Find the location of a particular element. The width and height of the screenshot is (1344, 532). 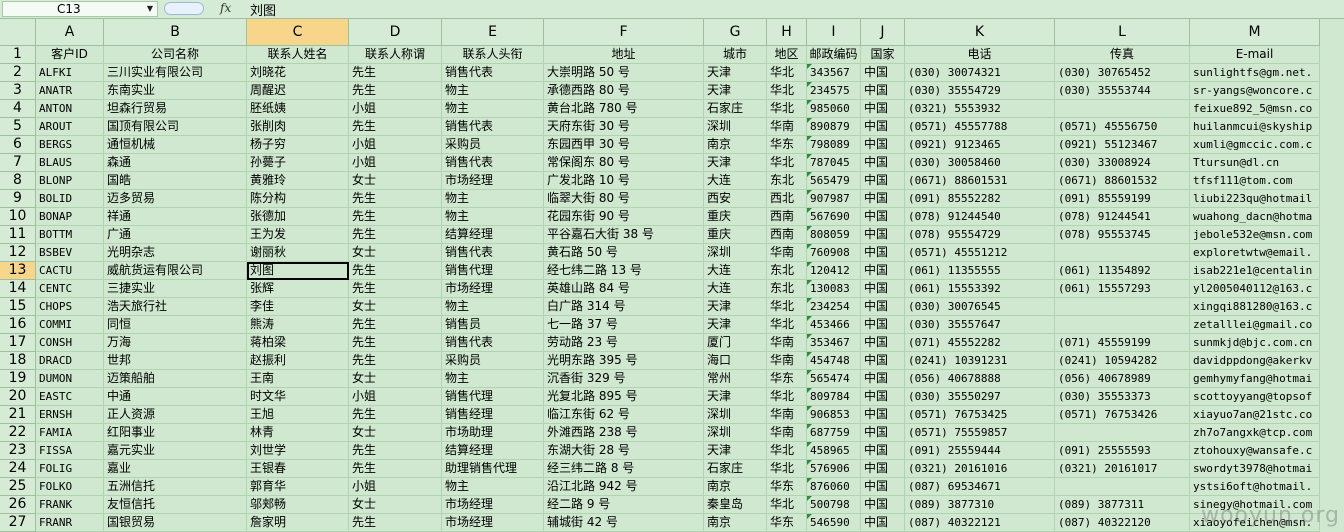

table-cell: 国银贸易 is located at coordinates (175, 523).